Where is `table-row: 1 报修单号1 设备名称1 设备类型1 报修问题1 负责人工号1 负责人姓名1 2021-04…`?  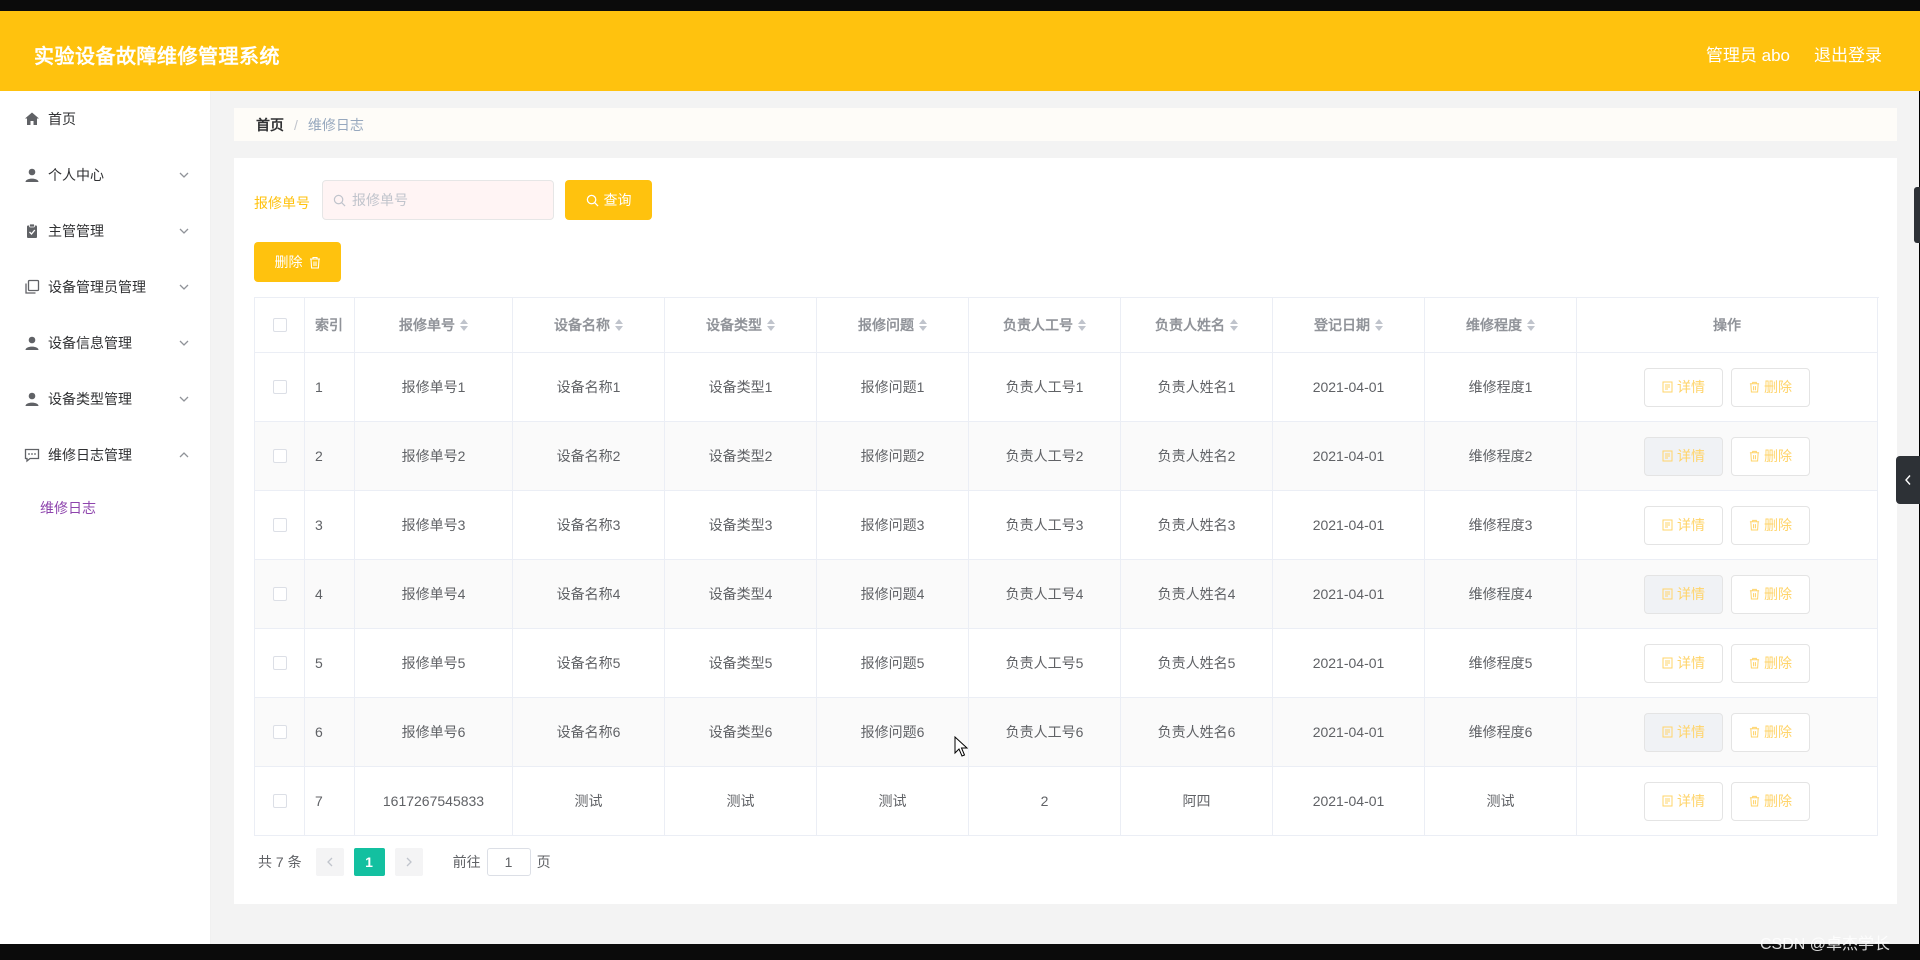
table-row: 1 报修单号1 设备名称1 设备类型1 报修问题1 负责人工号1 负责人姓名1 2021-04… is located at coordinates (1067, 387).